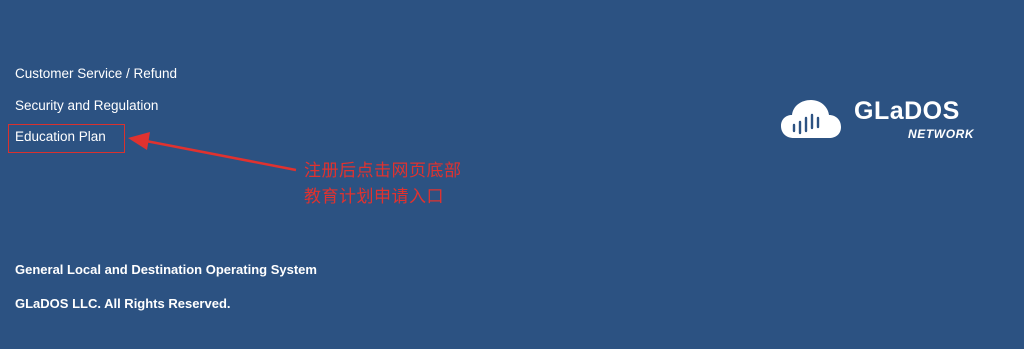  Describe the element at coordinates (86, 106) in the screenshot. I see `security-regulation-link: Security and Regulation` at that location.